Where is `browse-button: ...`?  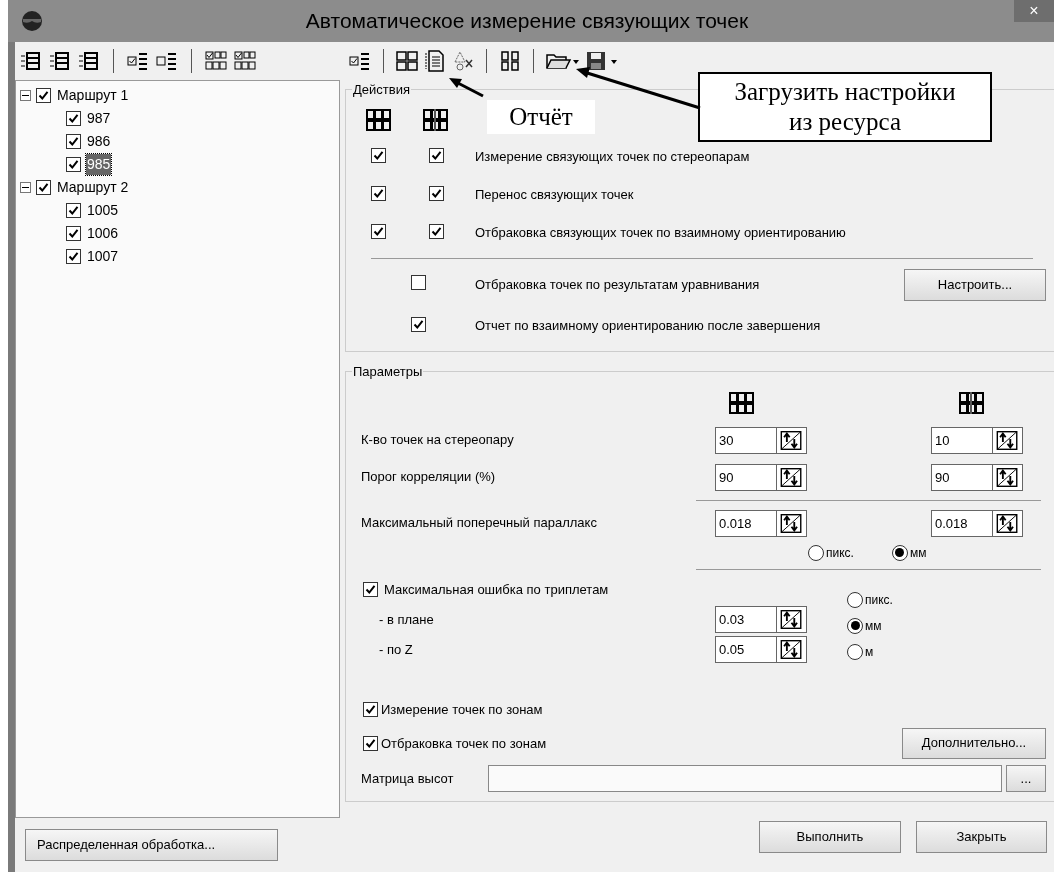
browse-button: ... is located at coordinates (1026, 778).